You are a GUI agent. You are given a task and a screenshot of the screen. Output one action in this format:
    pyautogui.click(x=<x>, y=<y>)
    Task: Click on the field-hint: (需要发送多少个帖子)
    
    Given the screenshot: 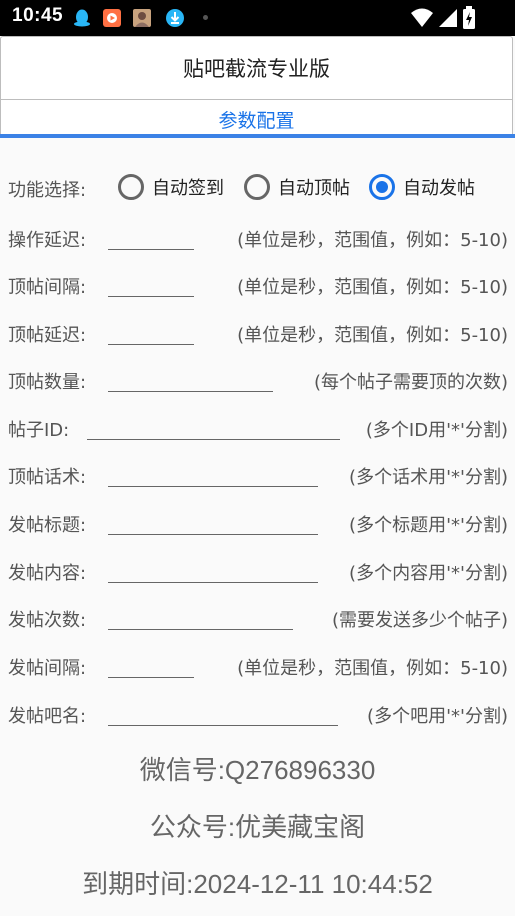 What is the action you would take?
    pyautogui.click(x=419, y=620)
    